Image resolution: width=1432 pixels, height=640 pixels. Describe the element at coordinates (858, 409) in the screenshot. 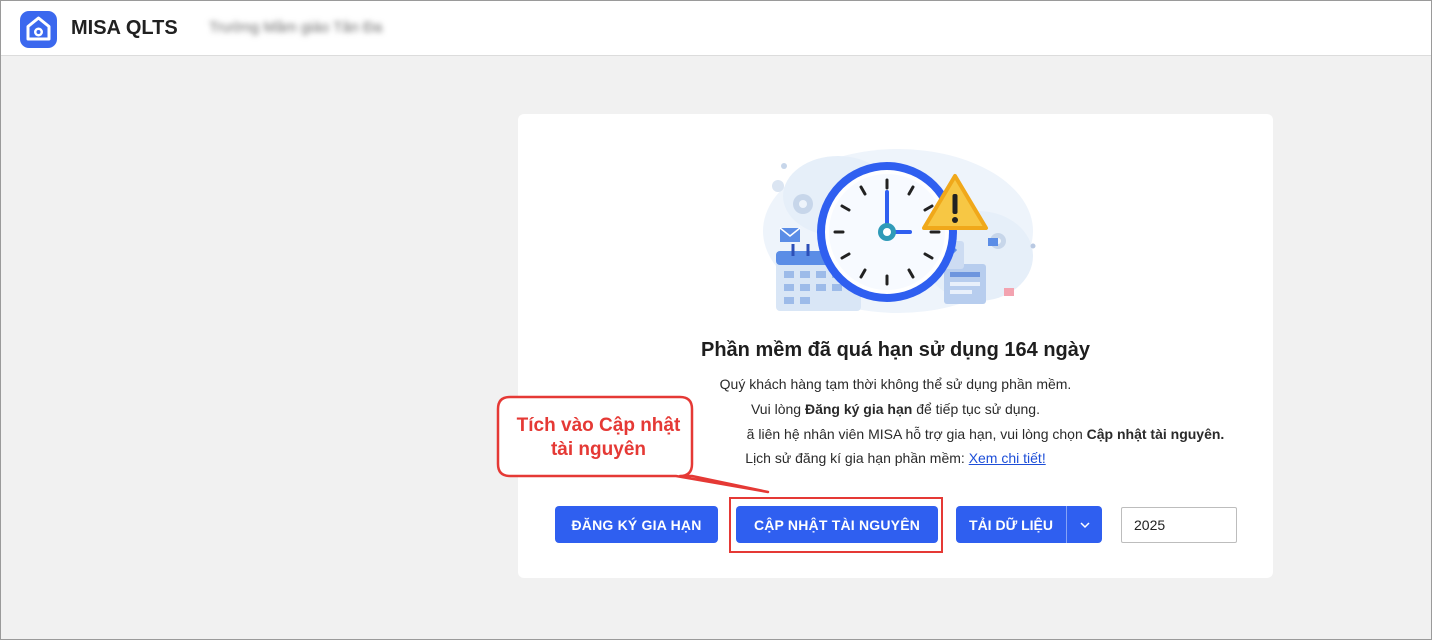

I see `notice-line-2-bold: Đăng ký gia hạn` at that location.